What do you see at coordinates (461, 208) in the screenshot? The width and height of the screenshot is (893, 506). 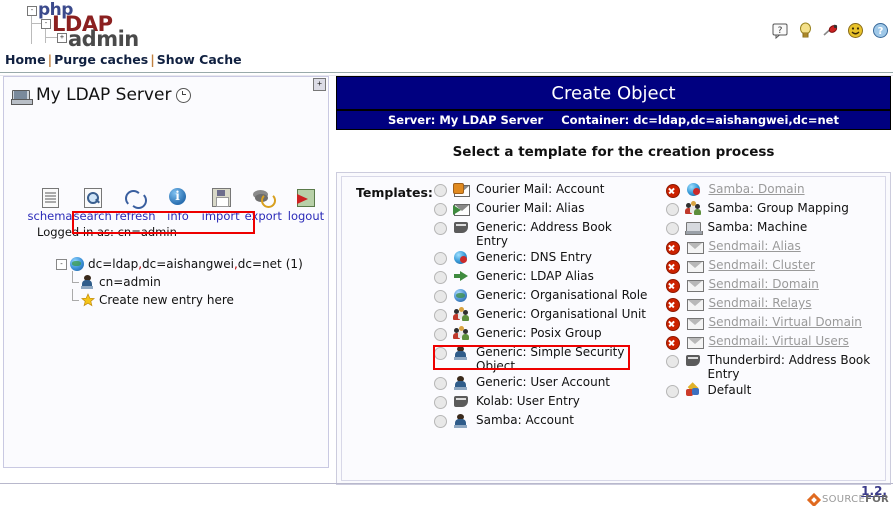 I see `mail-alias-icon` at bounding box center [461, 208].